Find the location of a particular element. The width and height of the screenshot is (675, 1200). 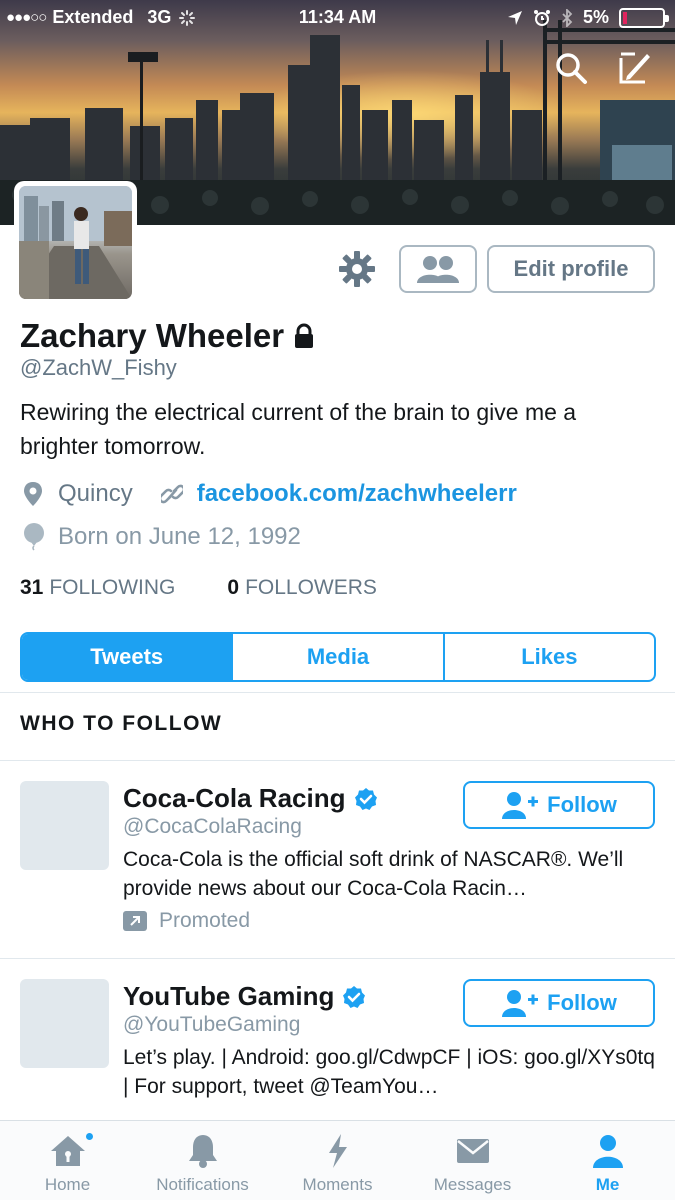

edit-profile-button: Edit profile is located at coordinates (571, 269).